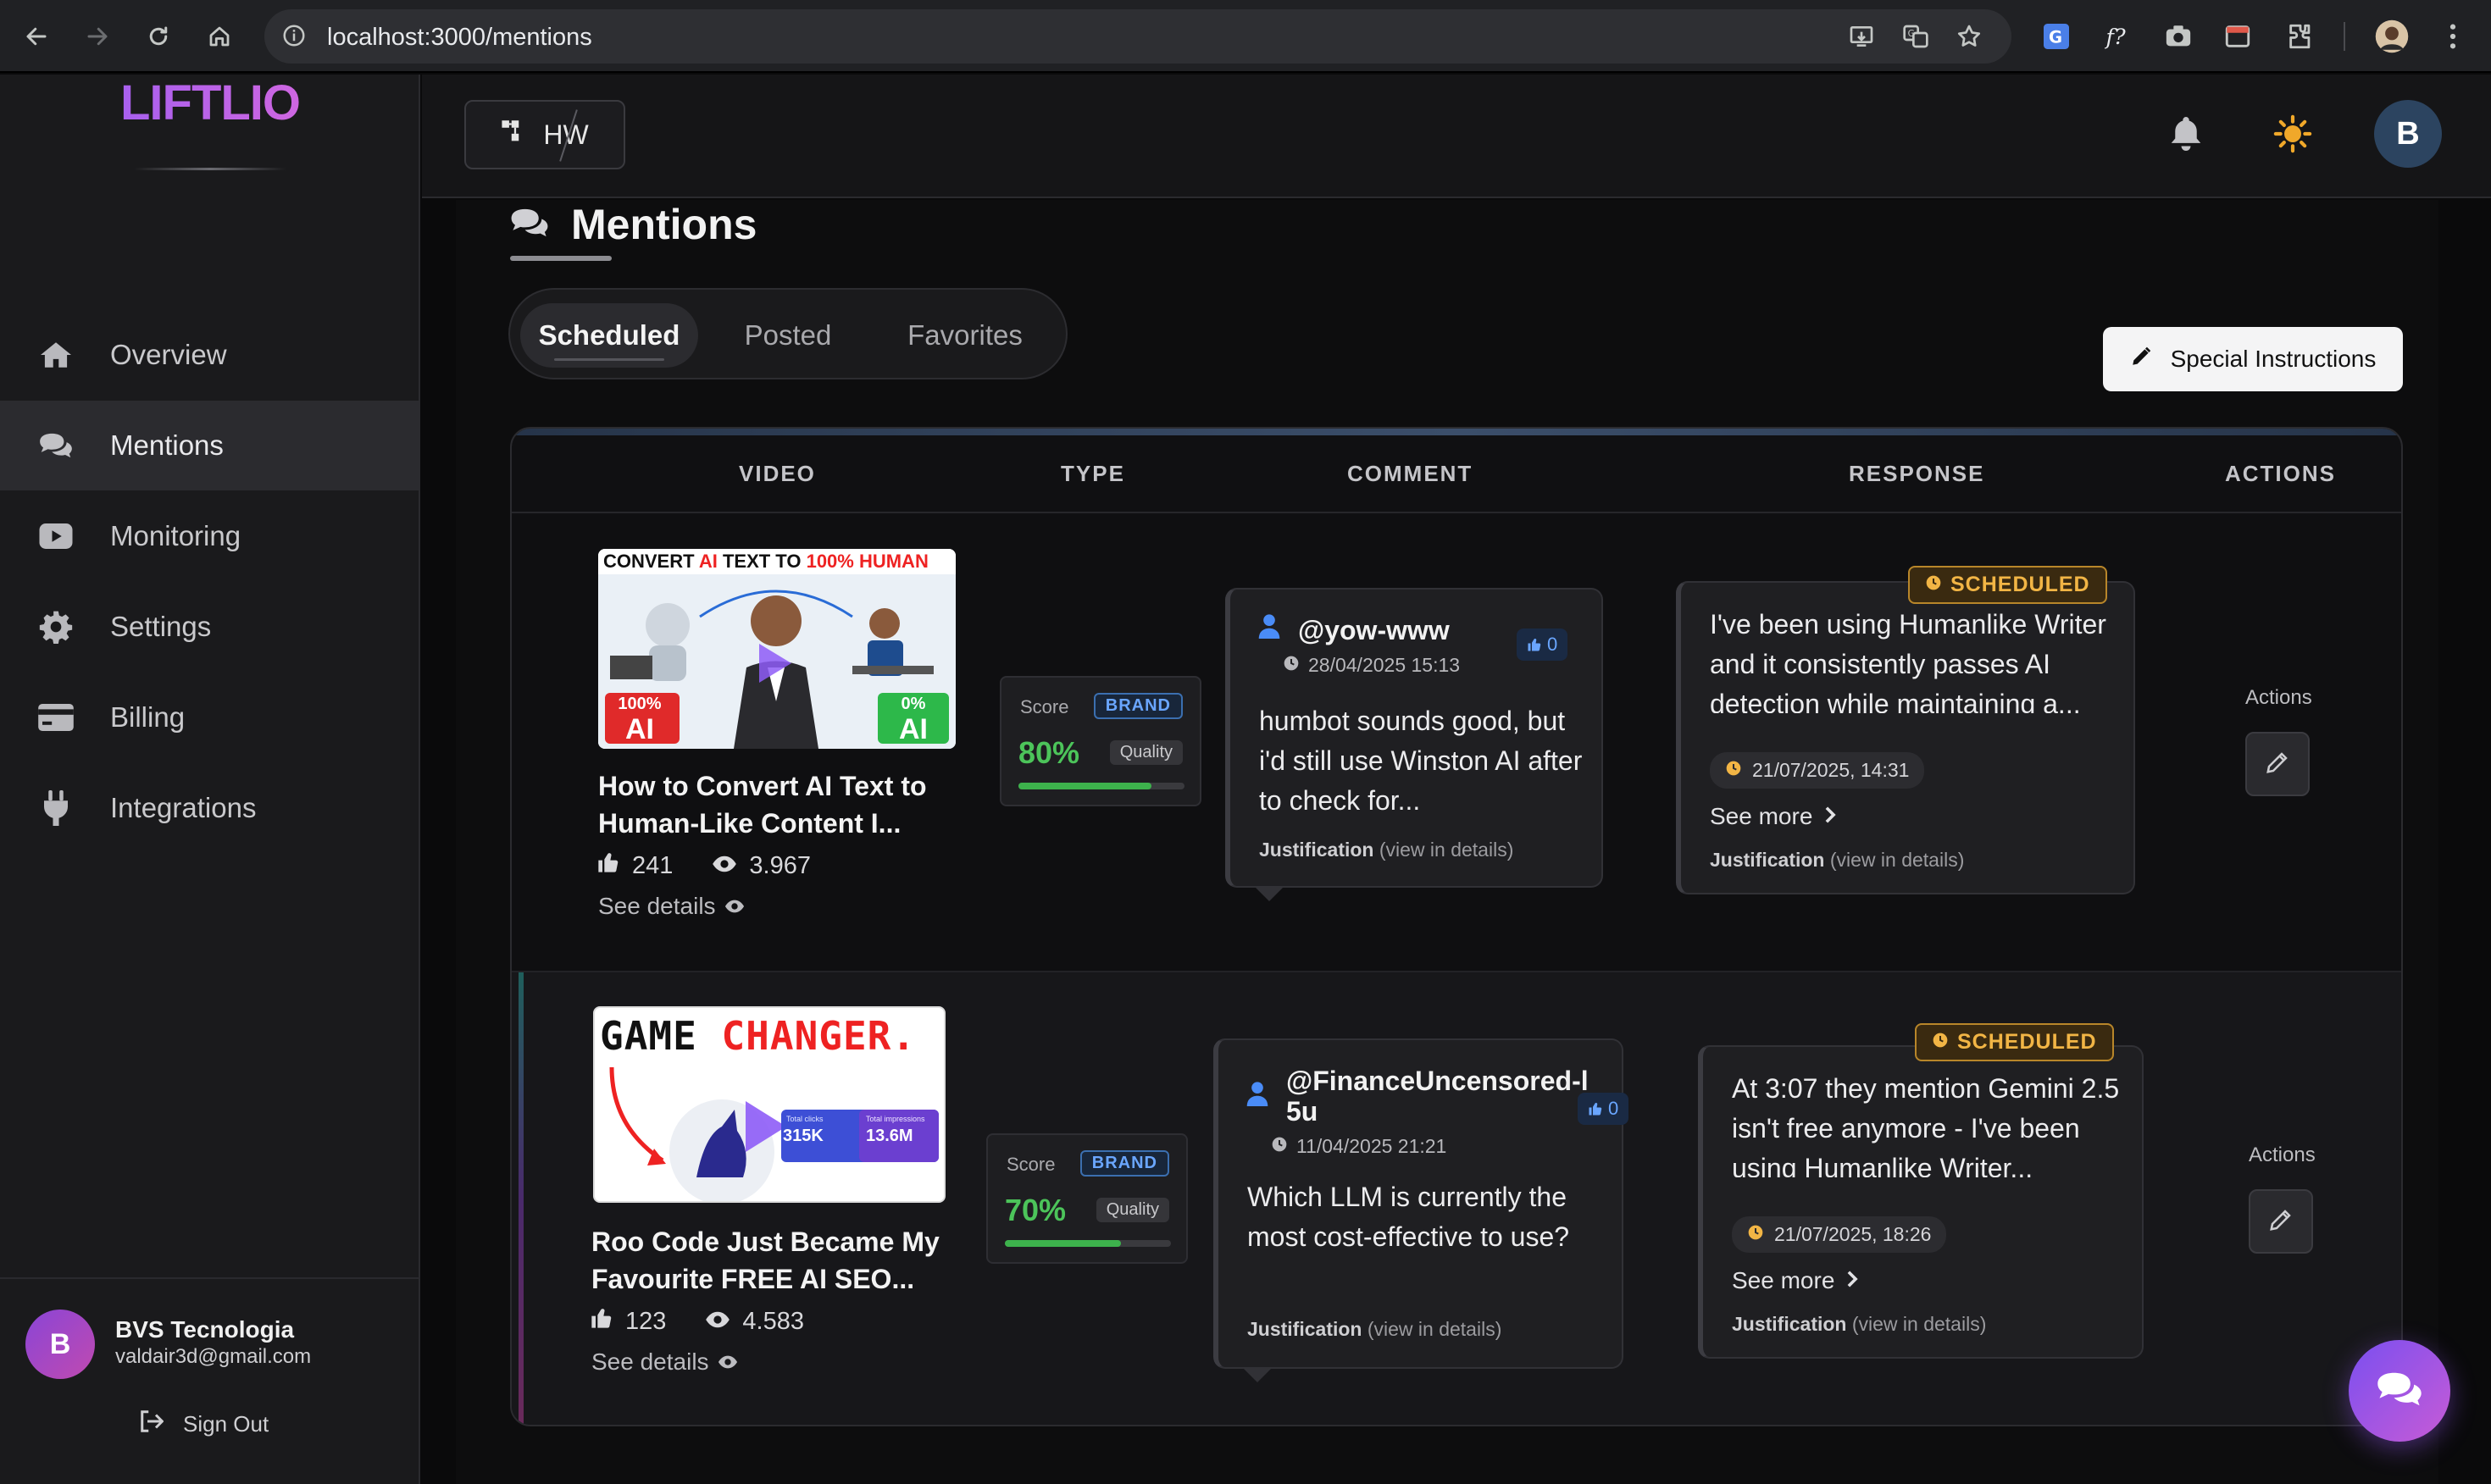  Describe the element at coordinates (609, 335) in the screenshot. I see `tab-scheduled: Scheduled` at that location.